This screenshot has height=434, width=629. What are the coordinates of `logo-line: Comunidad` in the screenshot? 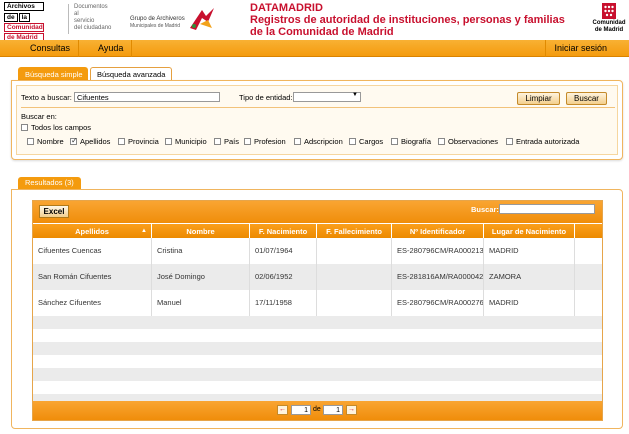 It's located at (24, 27).